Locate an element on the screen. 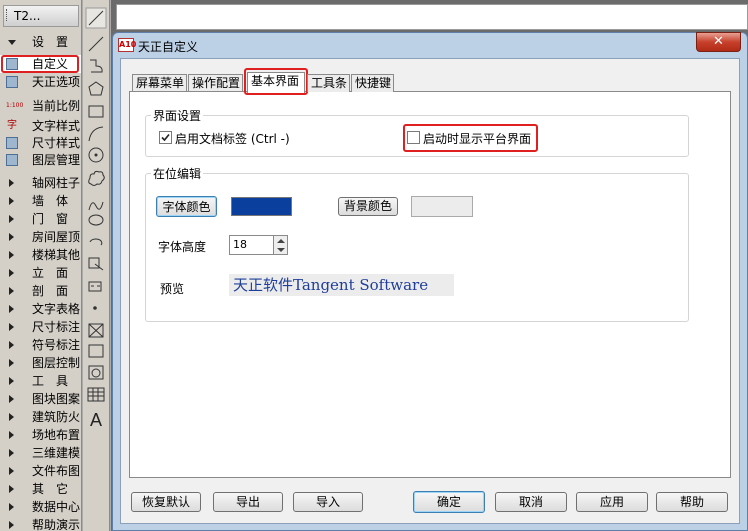 Image resolution: width=748 pixels, height=531 pixels. font-height-input: 18 is located at coordinates (251, 245).